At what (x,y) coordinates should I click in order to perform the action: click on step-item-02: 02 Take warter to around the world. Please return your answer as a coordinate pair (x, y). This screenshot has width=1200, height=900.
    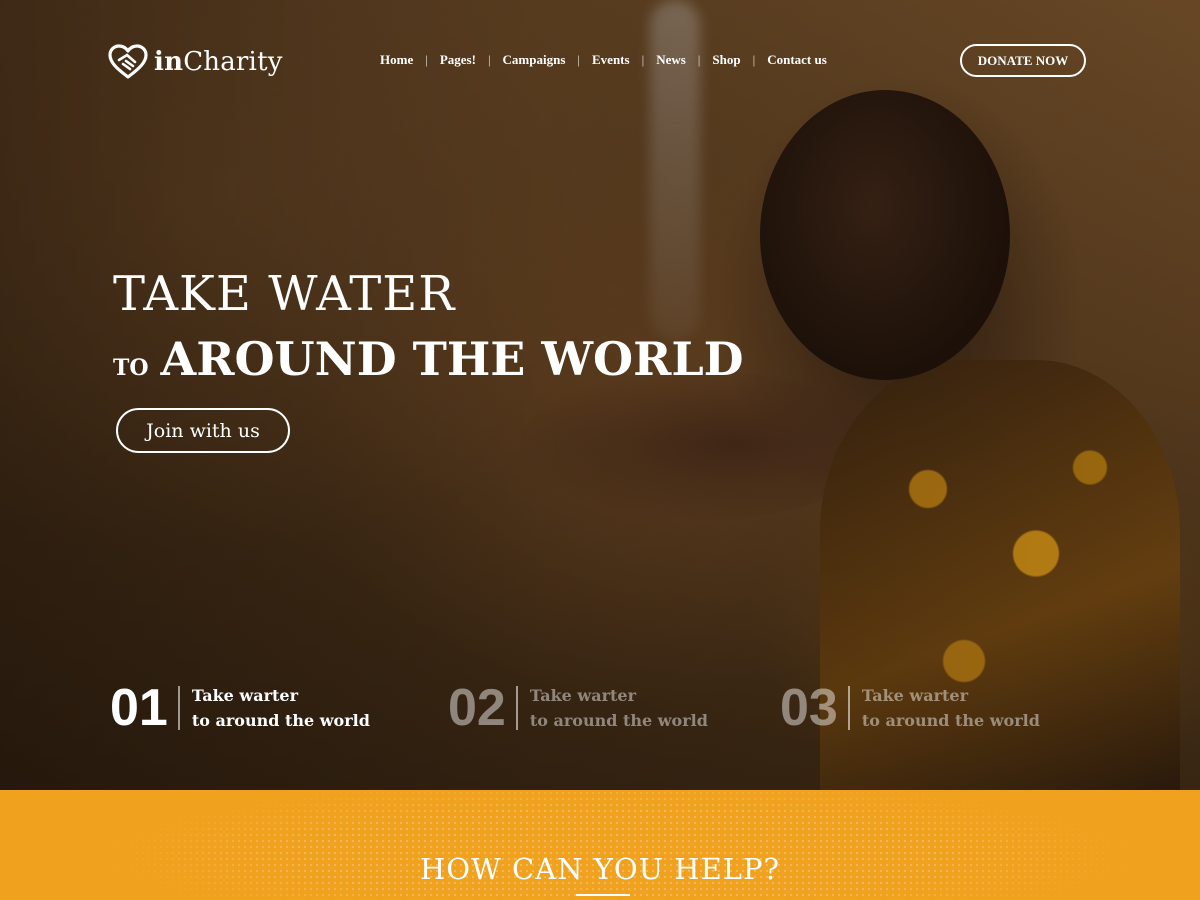
    Looking at the image, I should click on (578, 708).